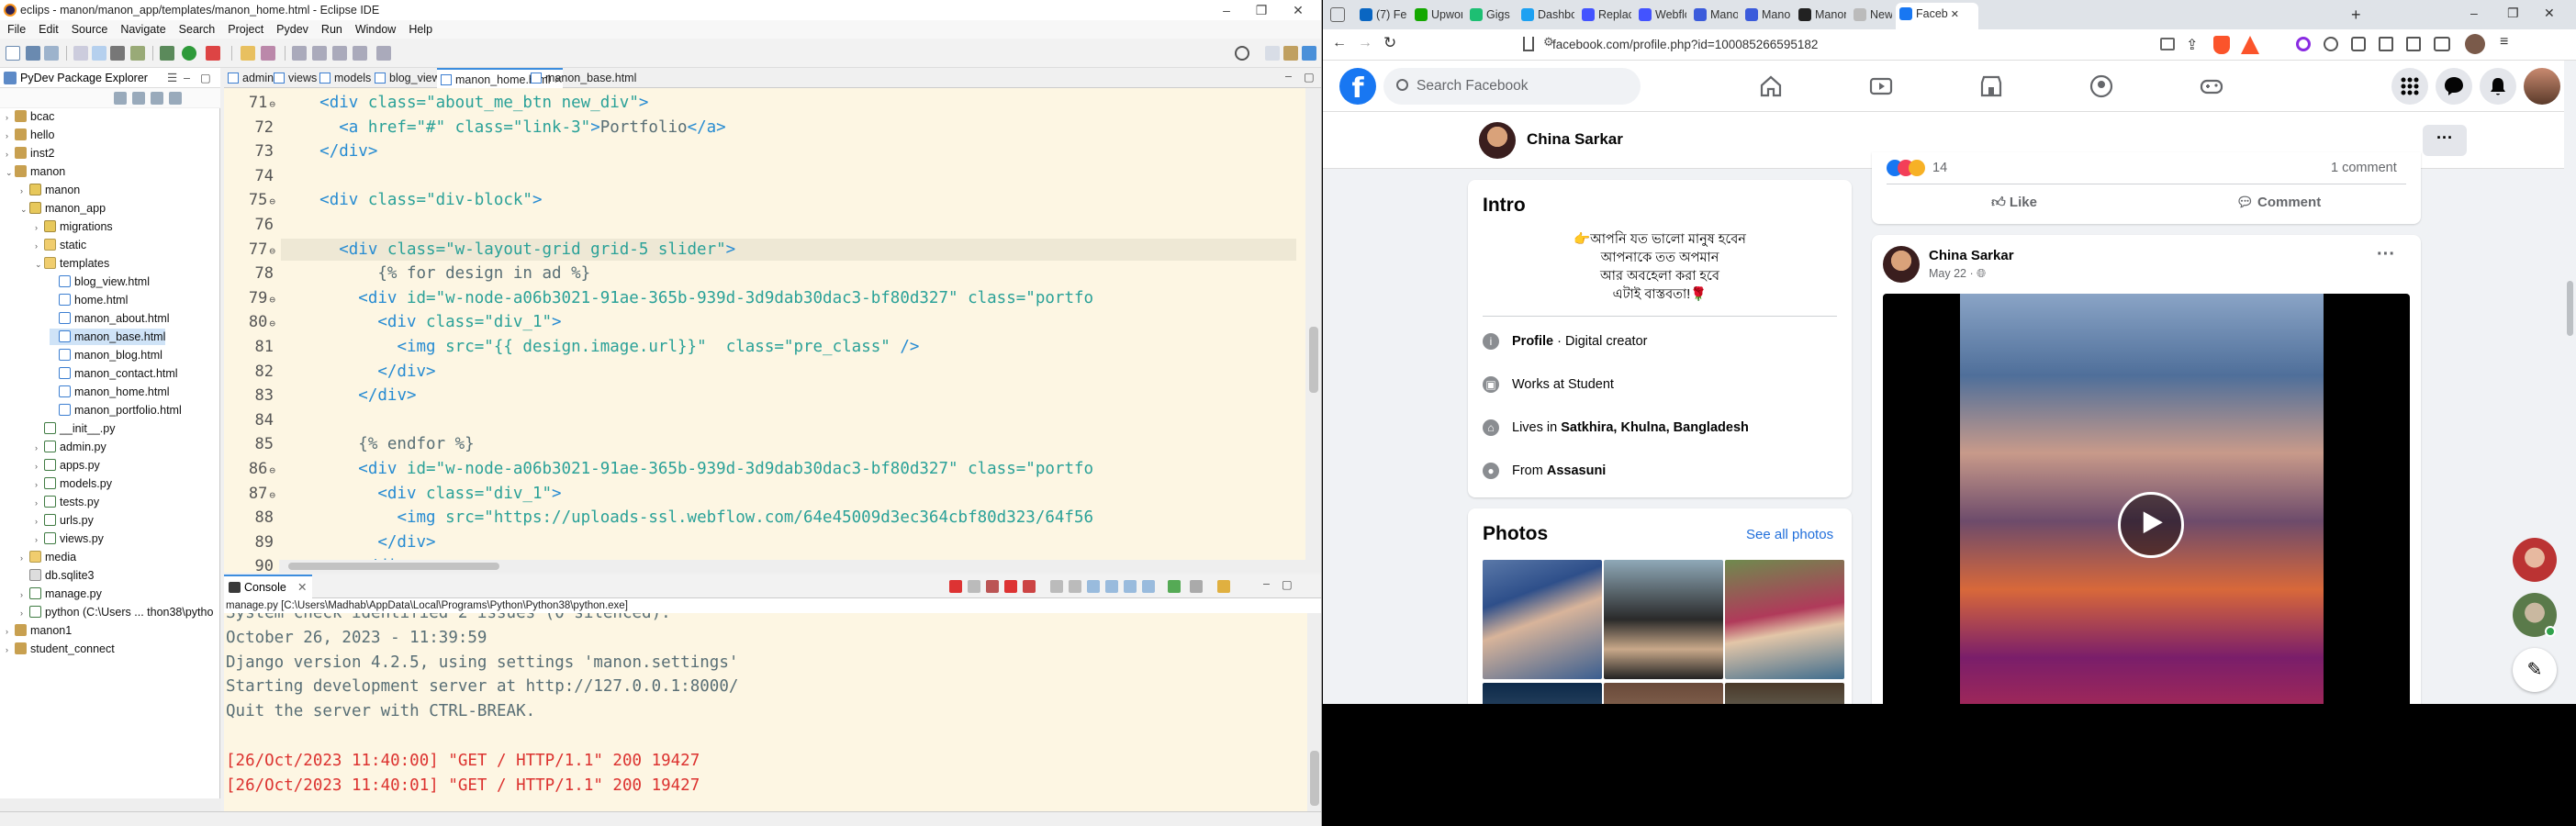  I want to click on editor-hscrollbar, so click(800, 566).